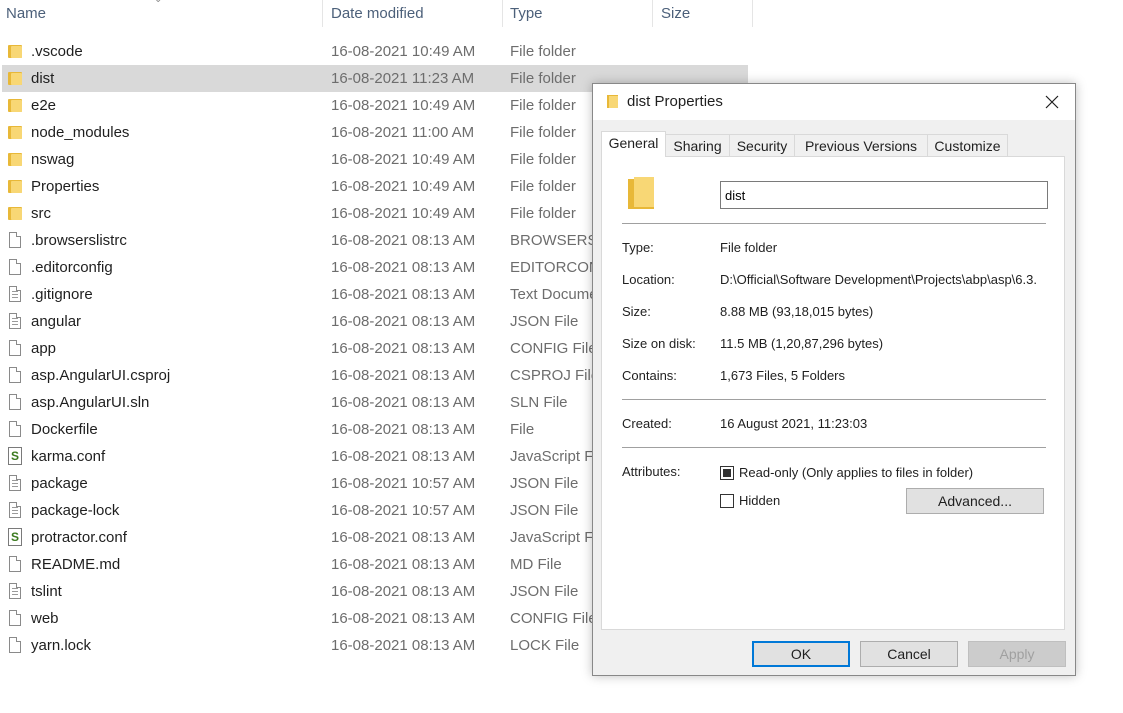 The width and height of the screenshot is (1123, 713). I want to click on file-name: app, so click(44, 348).